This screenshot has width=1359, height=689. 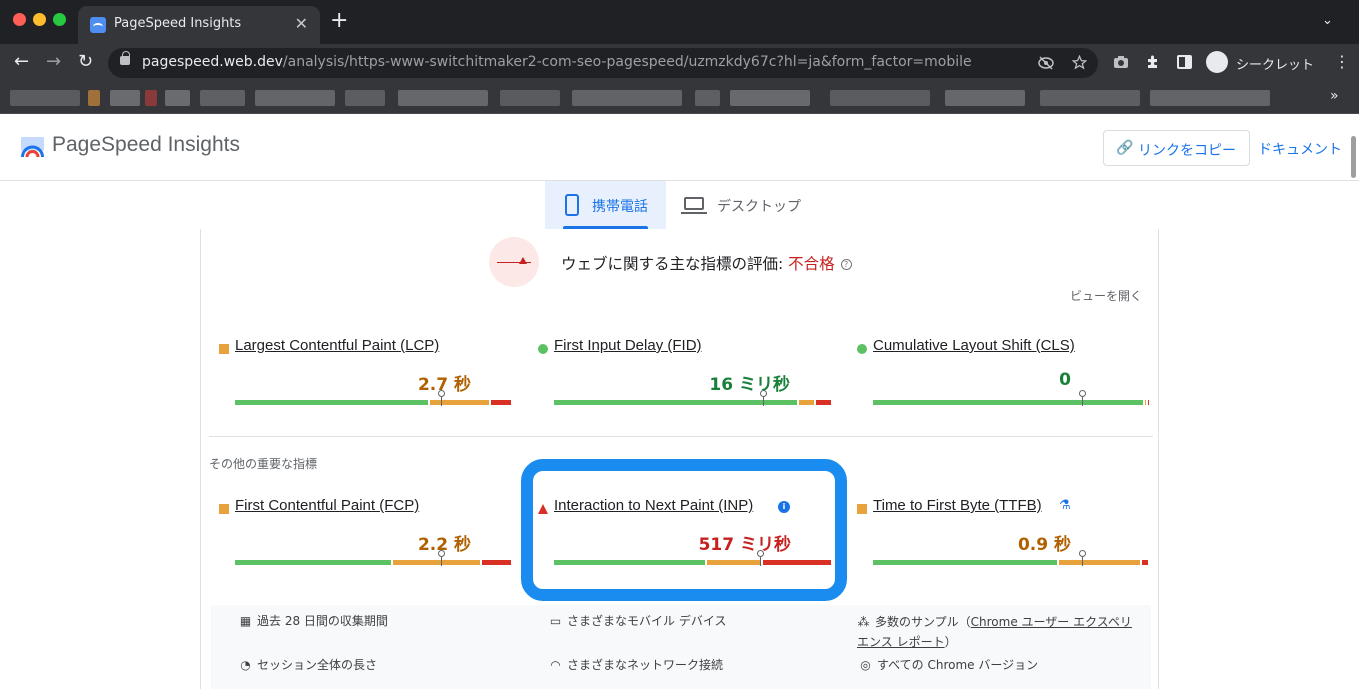 I want to click on scrollbar-thumb, so click(x=1353, y=157).